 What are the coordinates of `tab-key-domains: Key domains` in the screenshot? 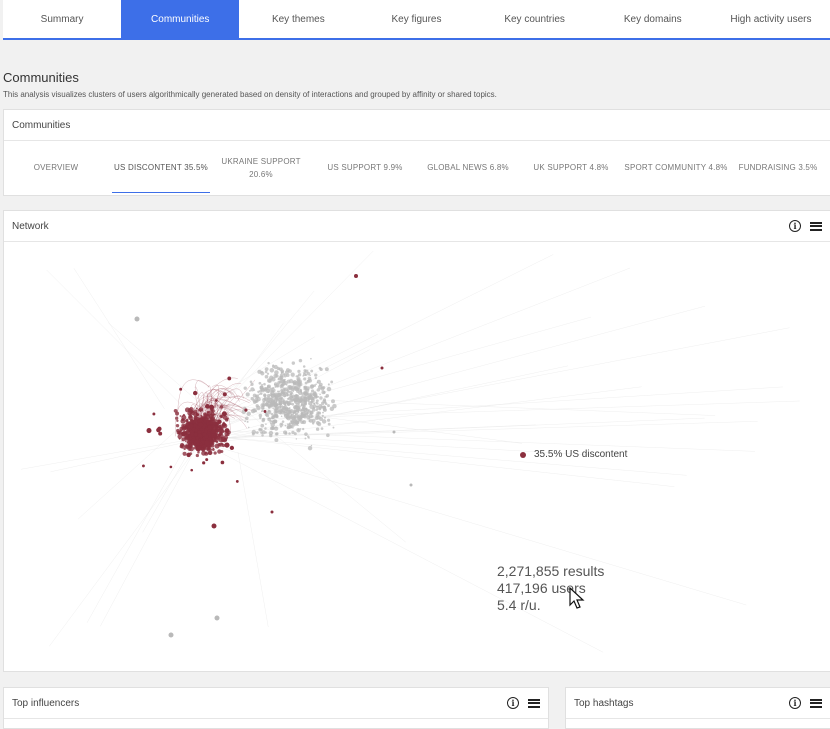 It's located at (653, 19).